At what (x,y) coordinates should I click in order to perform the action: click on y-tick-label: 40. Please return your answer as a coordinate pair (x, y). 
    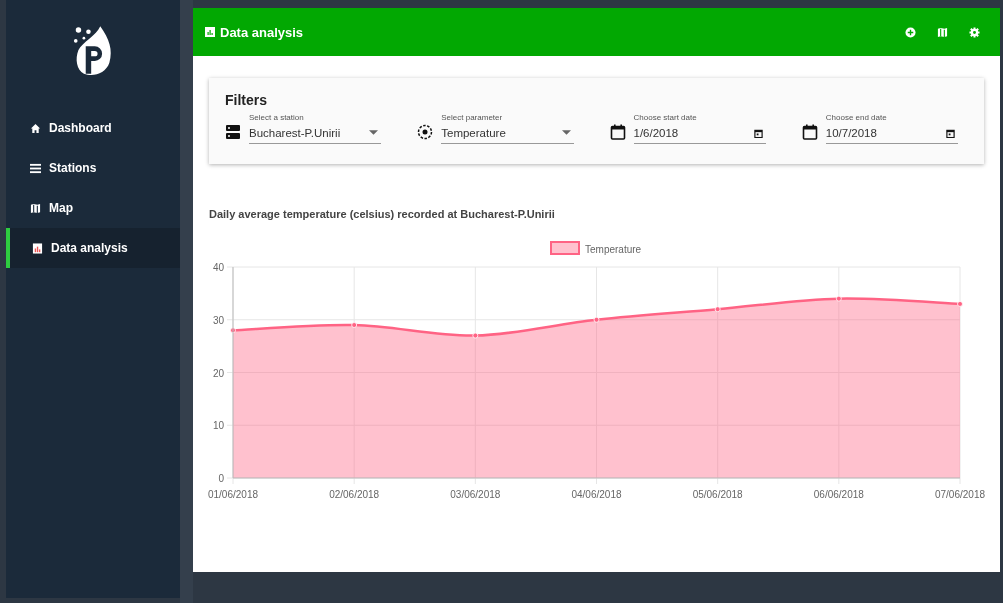
    Looking at the image, I should click on (218, 267).